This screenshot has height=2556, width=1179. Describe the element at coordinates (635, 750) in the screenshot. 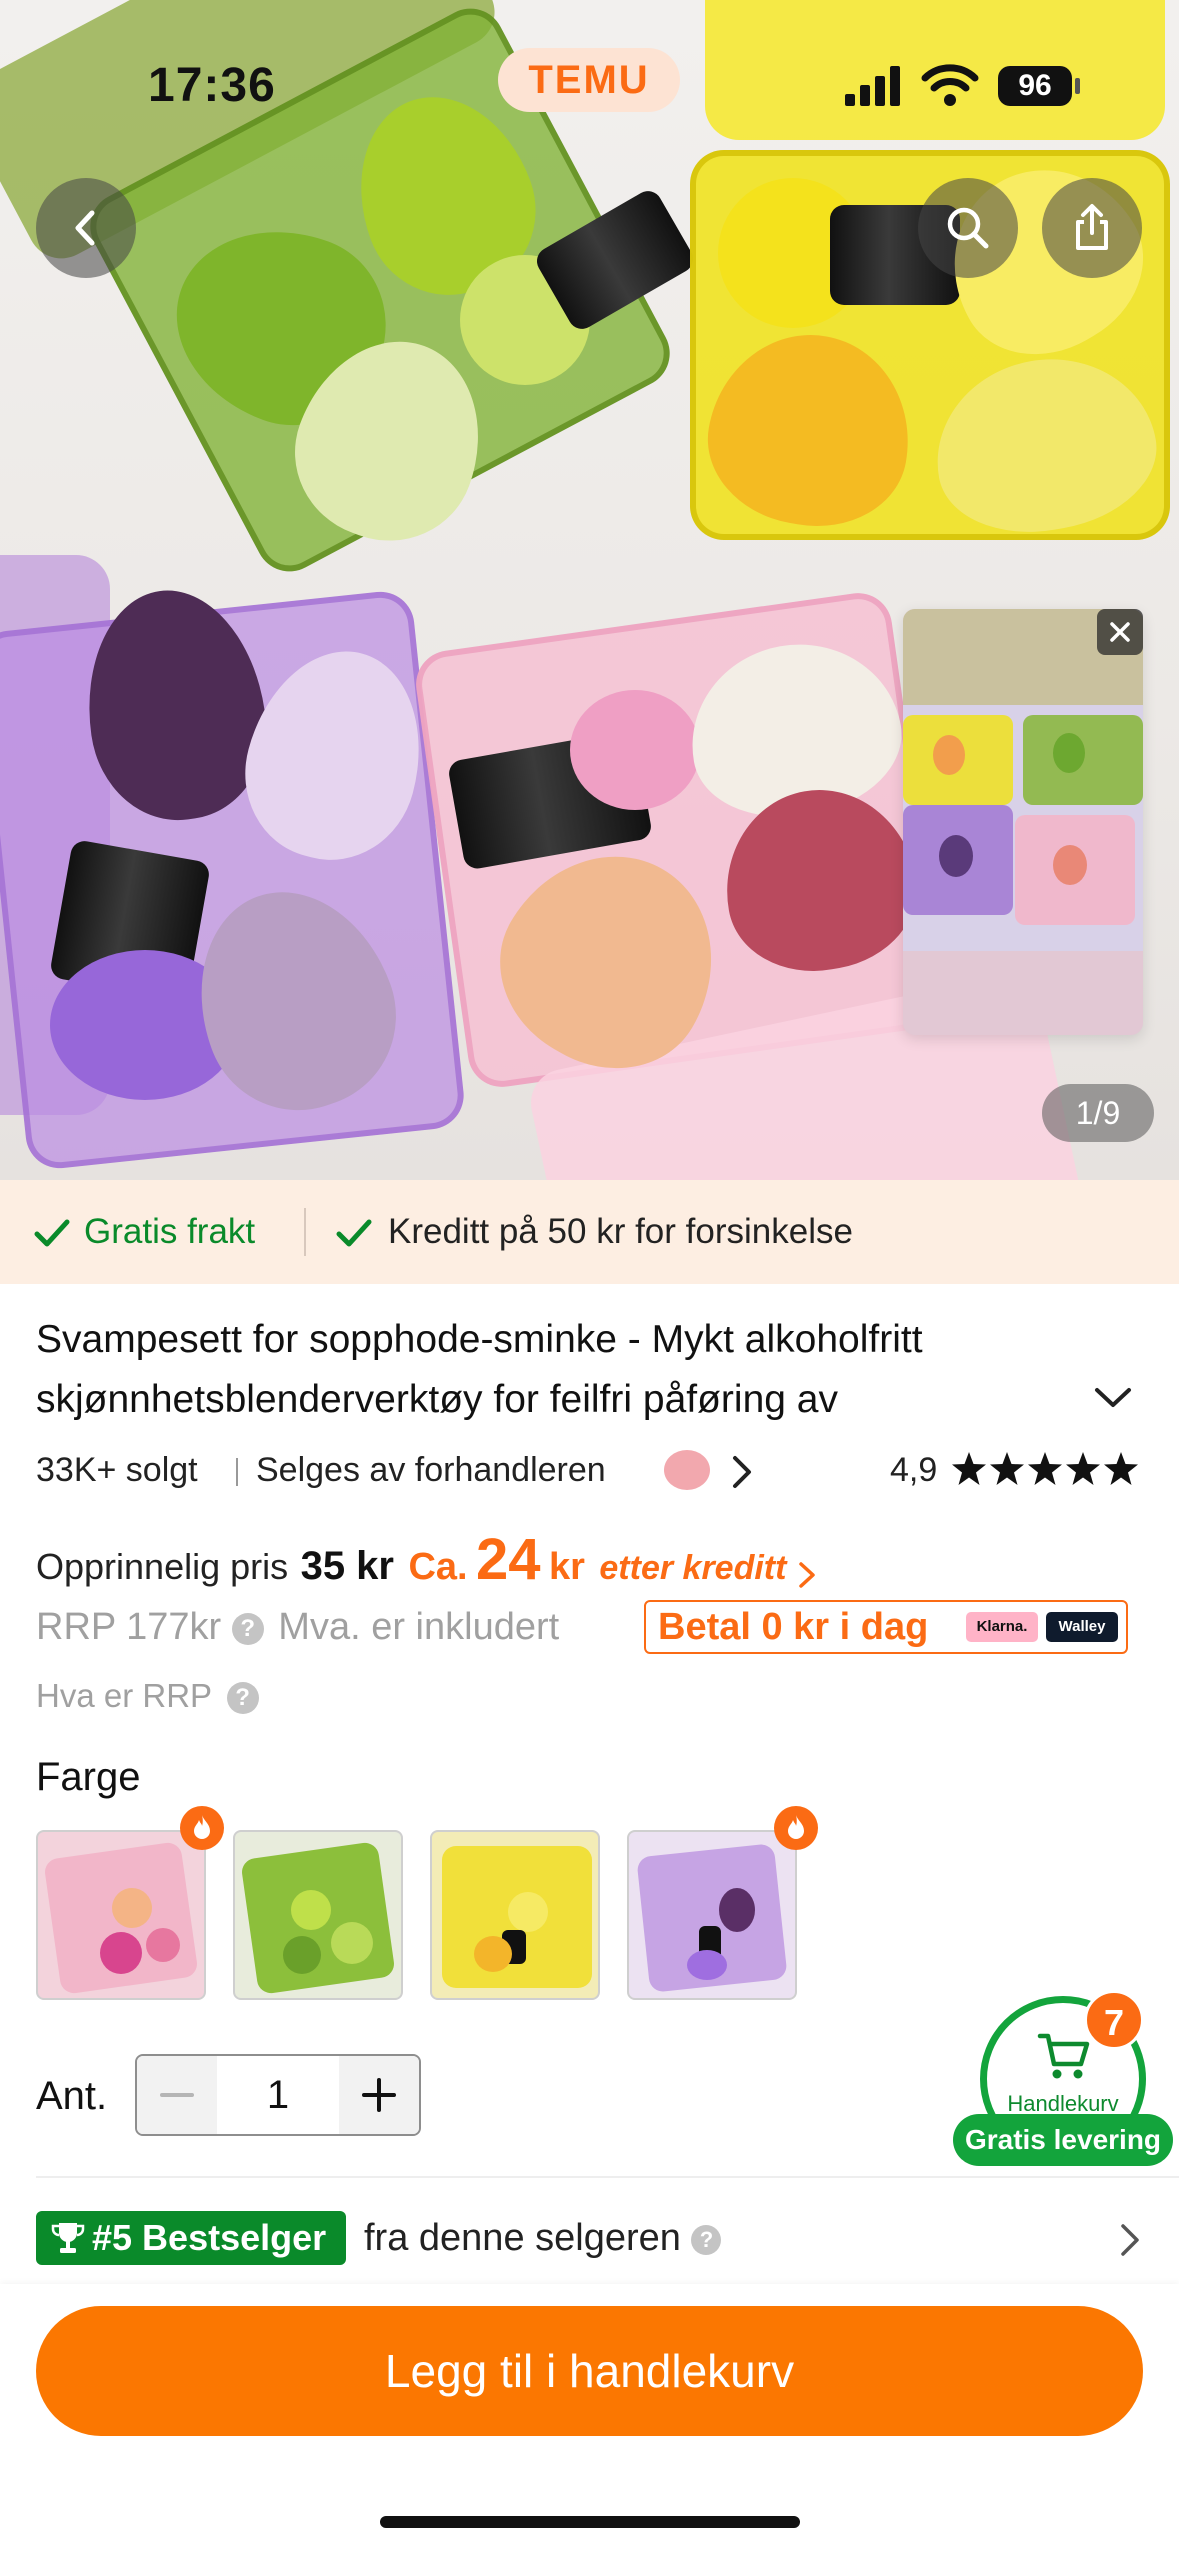

I see `pink-mushroom-sponge` at that location.